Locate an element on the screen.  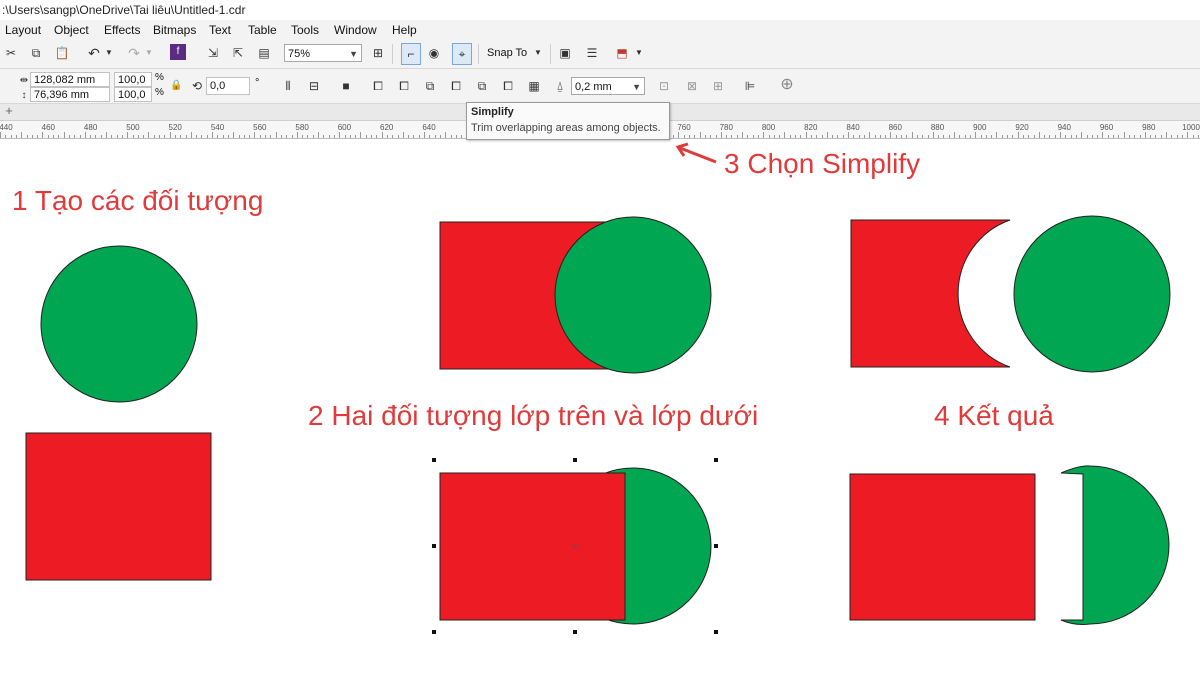
green-circle-result is located at coordinates (1092, 294).